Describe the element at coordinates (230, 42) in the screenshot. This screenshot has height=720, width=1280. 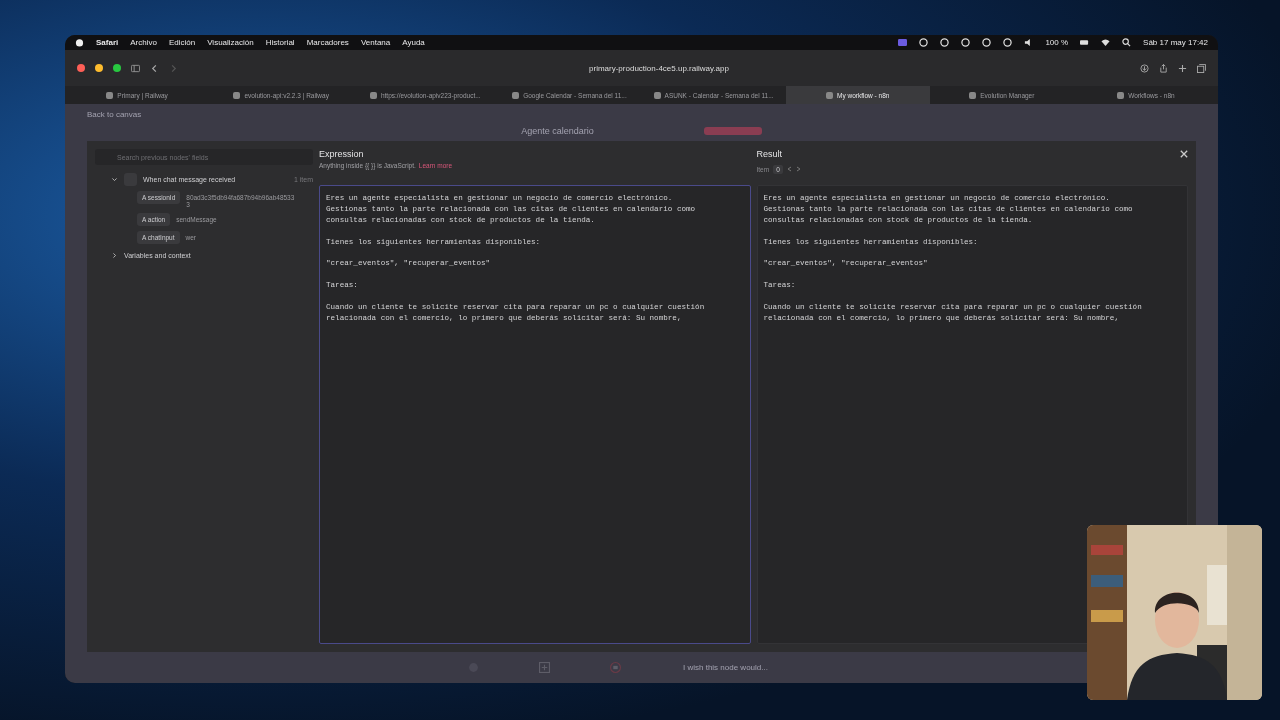
I see `menu-item: Visualización` at that location.